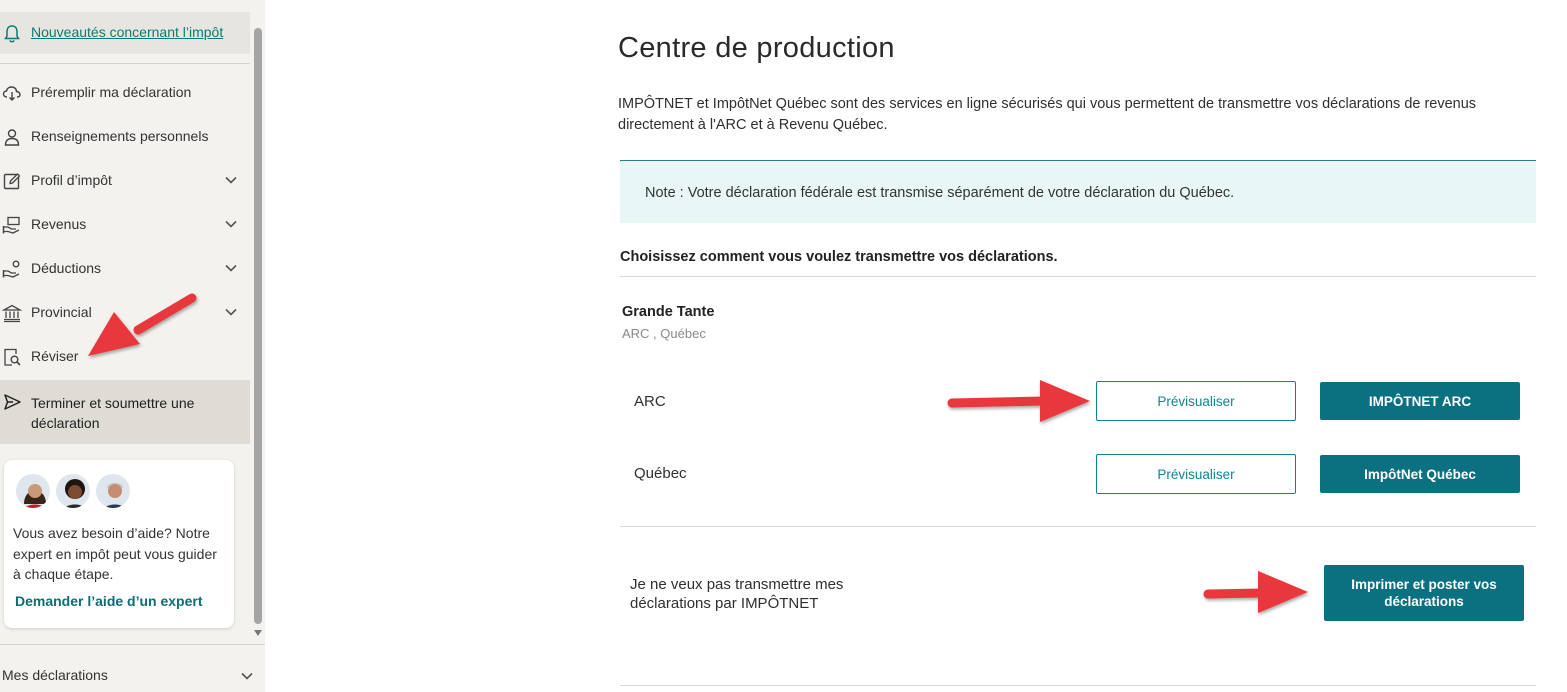  What do you see at coordinates (55, 356) in the screenshot?
I see `sidebar-item-label: Réviser` at bounding box center [55, 356].